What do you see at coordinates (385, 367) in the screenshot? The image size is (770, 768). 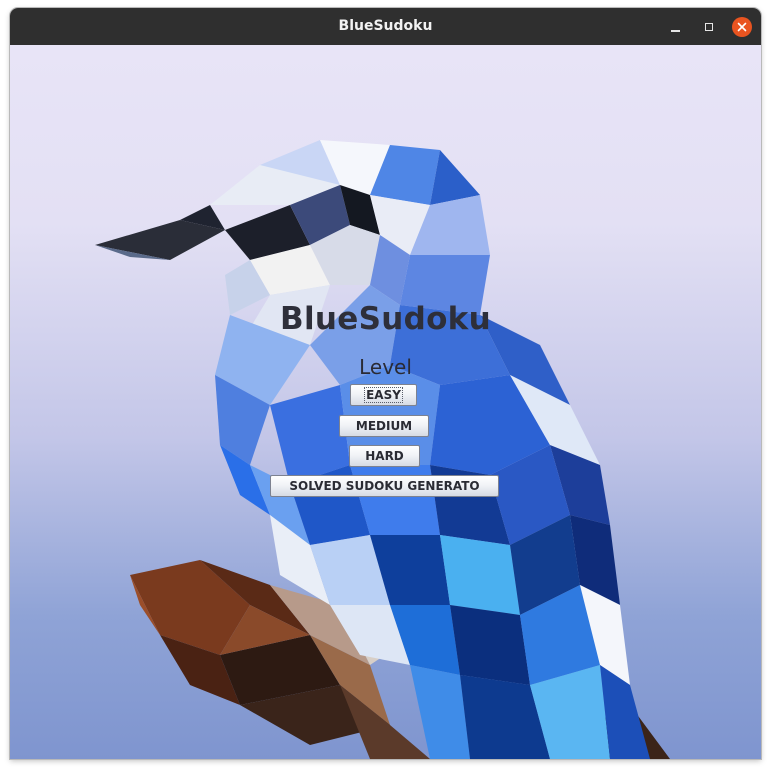 I see `level-label: Level` at bounding box center [385, 367].